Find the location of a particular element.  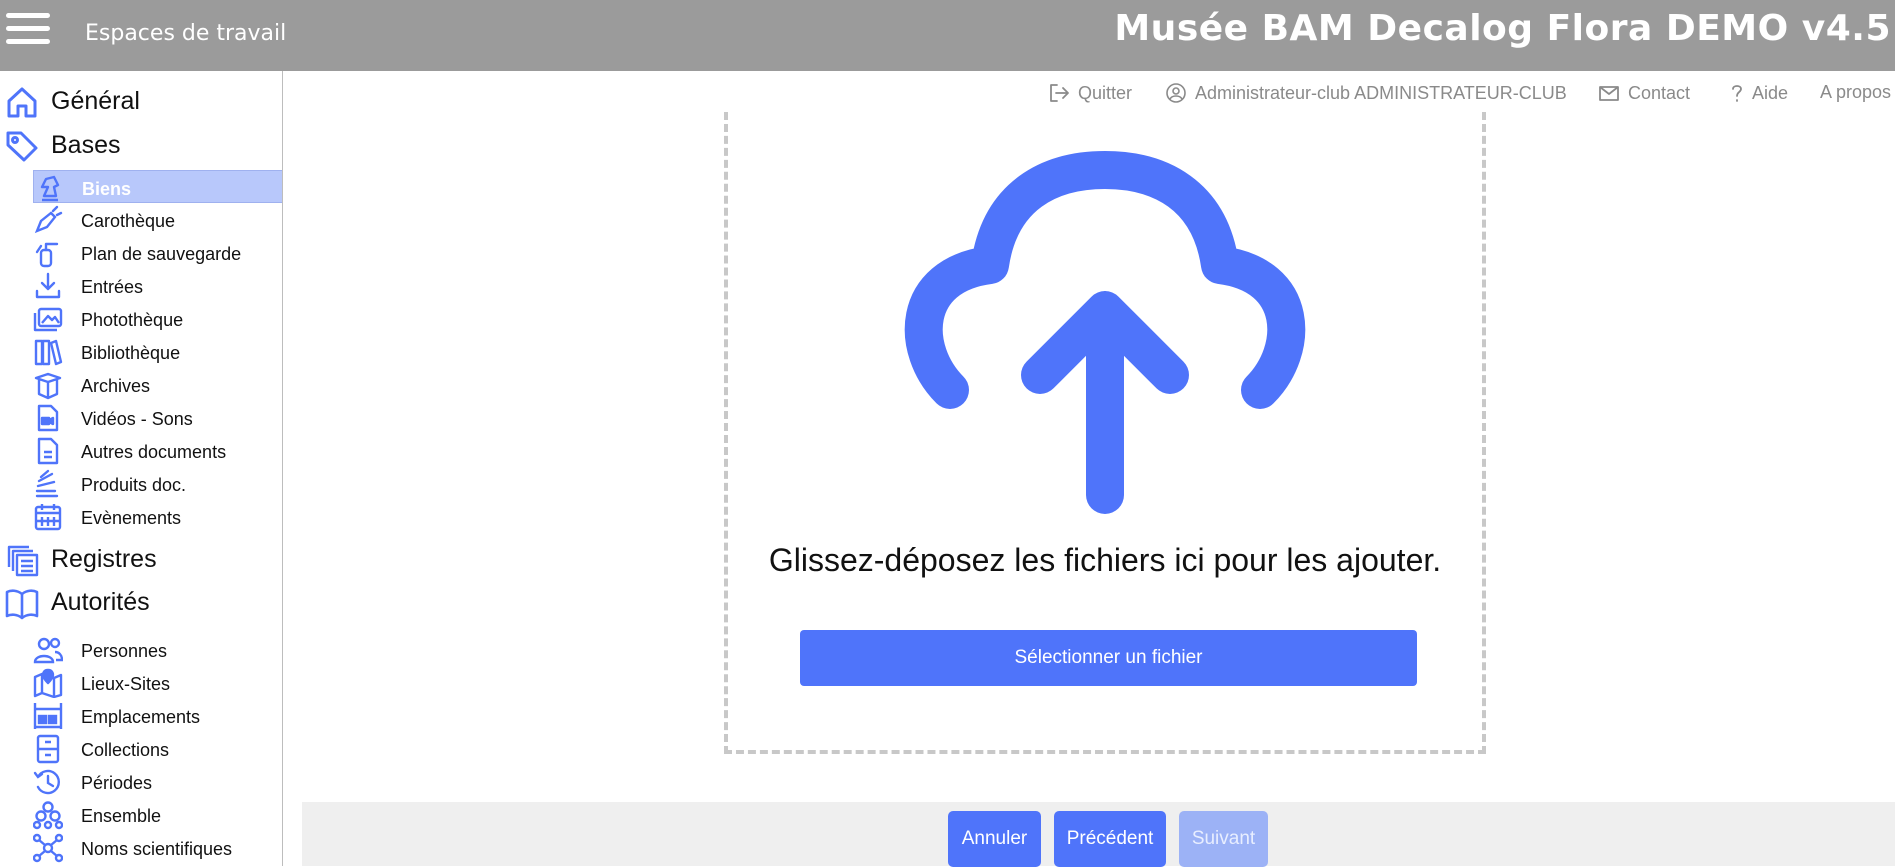

hamburger-menu-icon is located at coordinates (28, 30).